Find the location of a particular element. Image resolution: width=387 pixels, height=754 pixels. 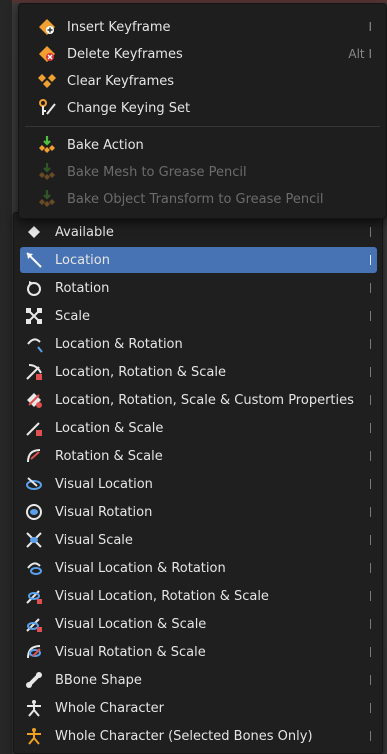

menu-item-label: BBone Shape is located at coordinates (98, 680).